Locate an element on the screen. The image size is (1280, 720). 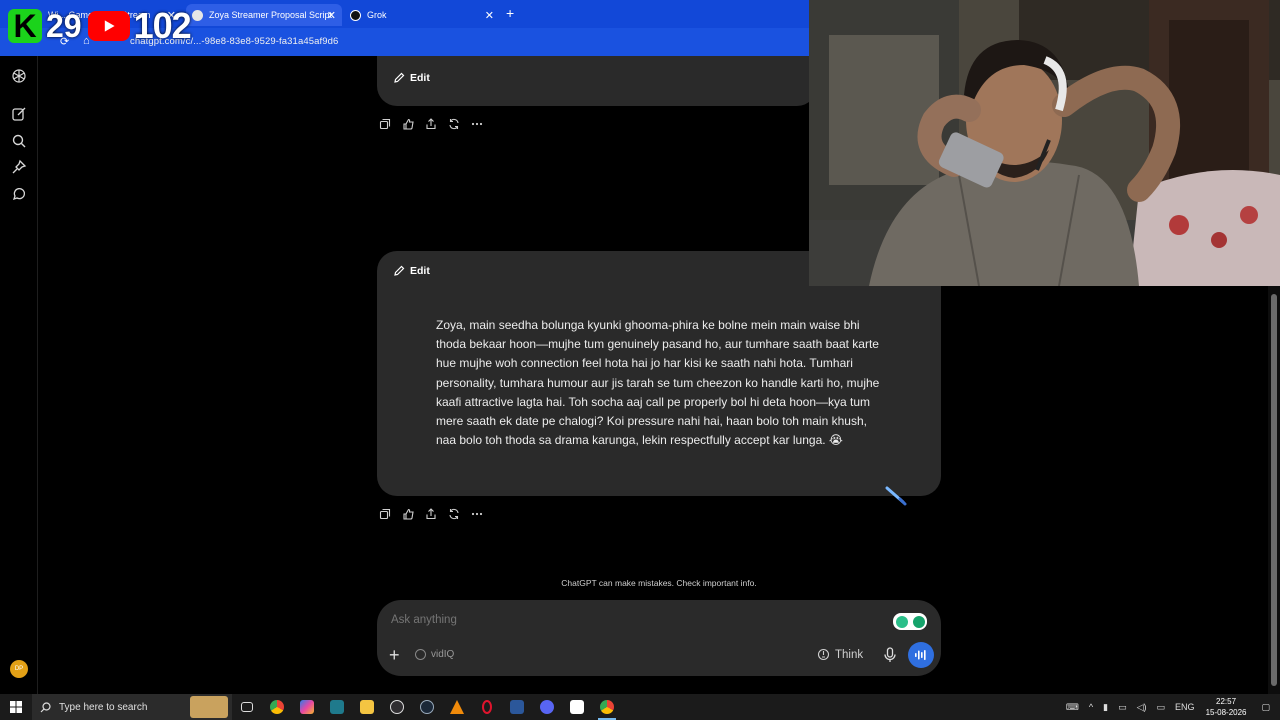
kick-viewer-count: 29 is located at coordinates (64, 25).